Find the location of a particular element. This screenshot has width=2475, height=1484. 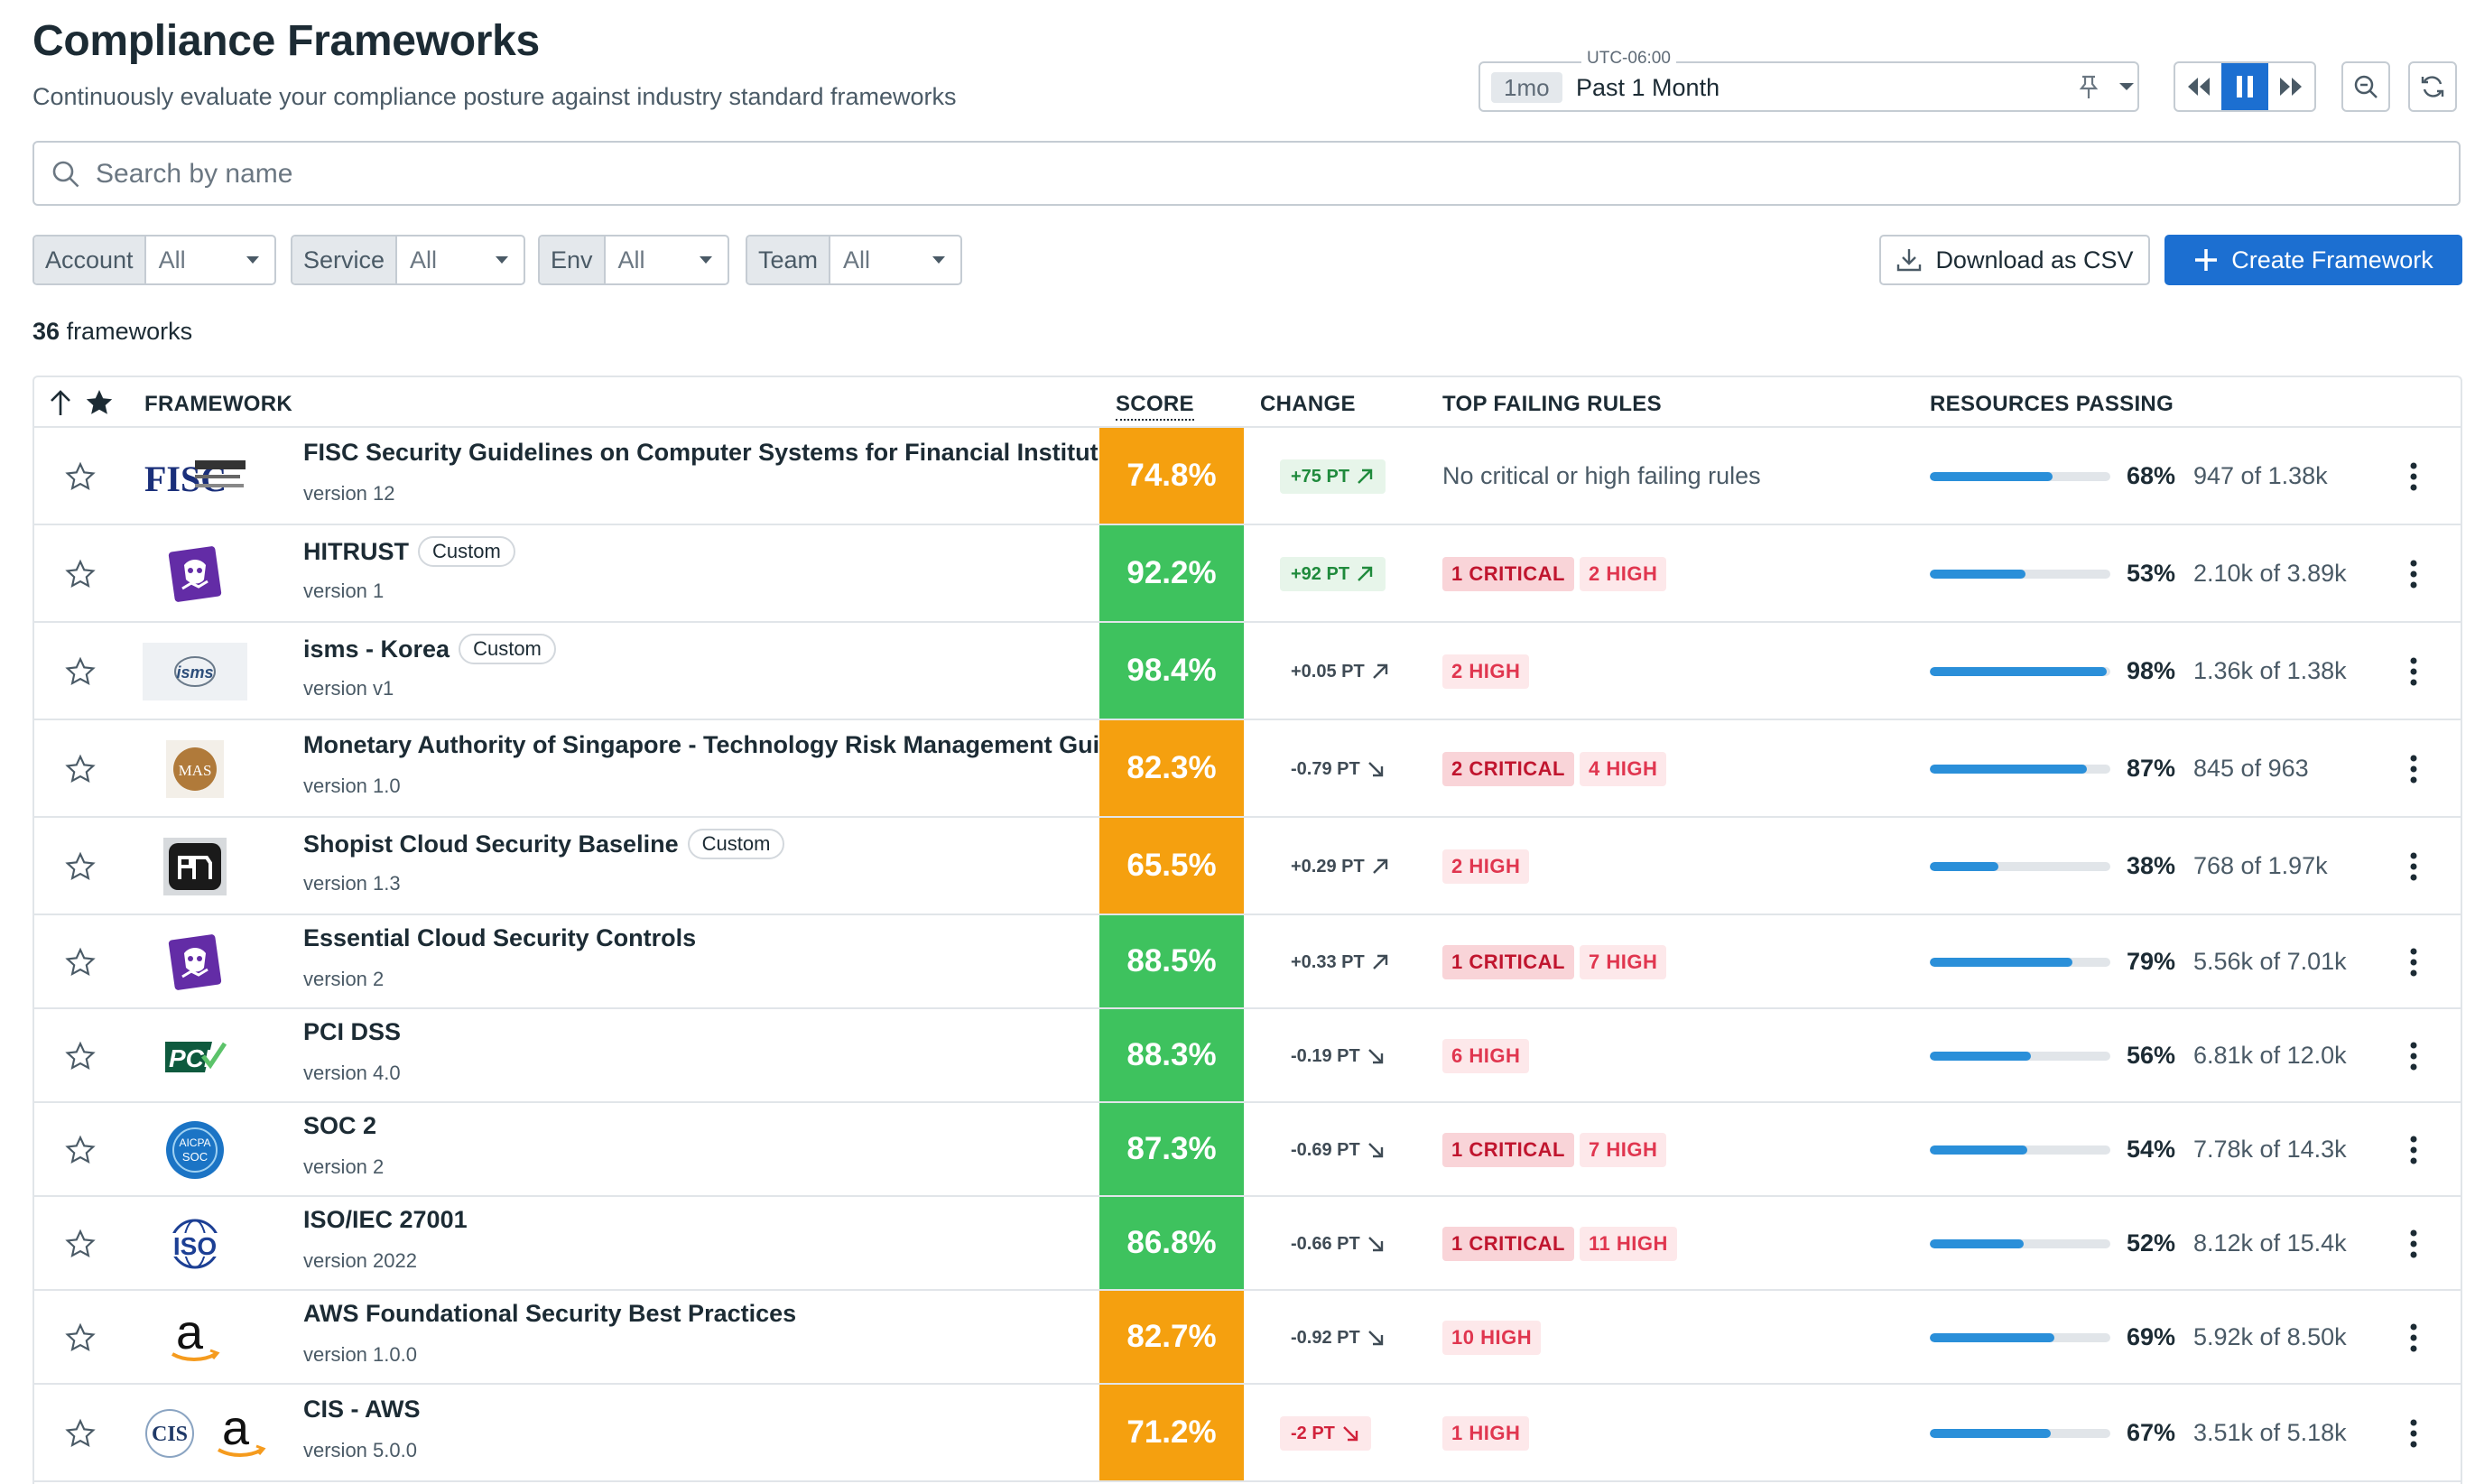

high-badge: 1 HIGH is located at coordinates (1486, 1434).